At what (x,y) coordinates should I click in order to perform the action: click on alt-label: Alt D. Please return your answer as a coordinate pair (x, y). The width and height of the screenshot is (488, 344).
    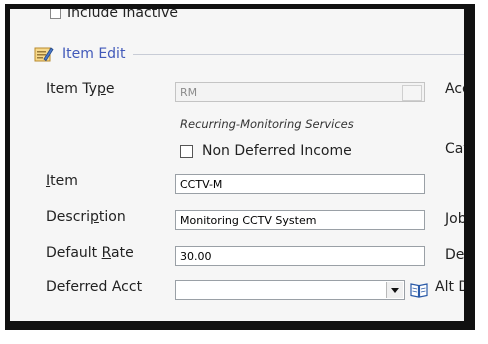
    Looking at the image, I should click on (452, 287).